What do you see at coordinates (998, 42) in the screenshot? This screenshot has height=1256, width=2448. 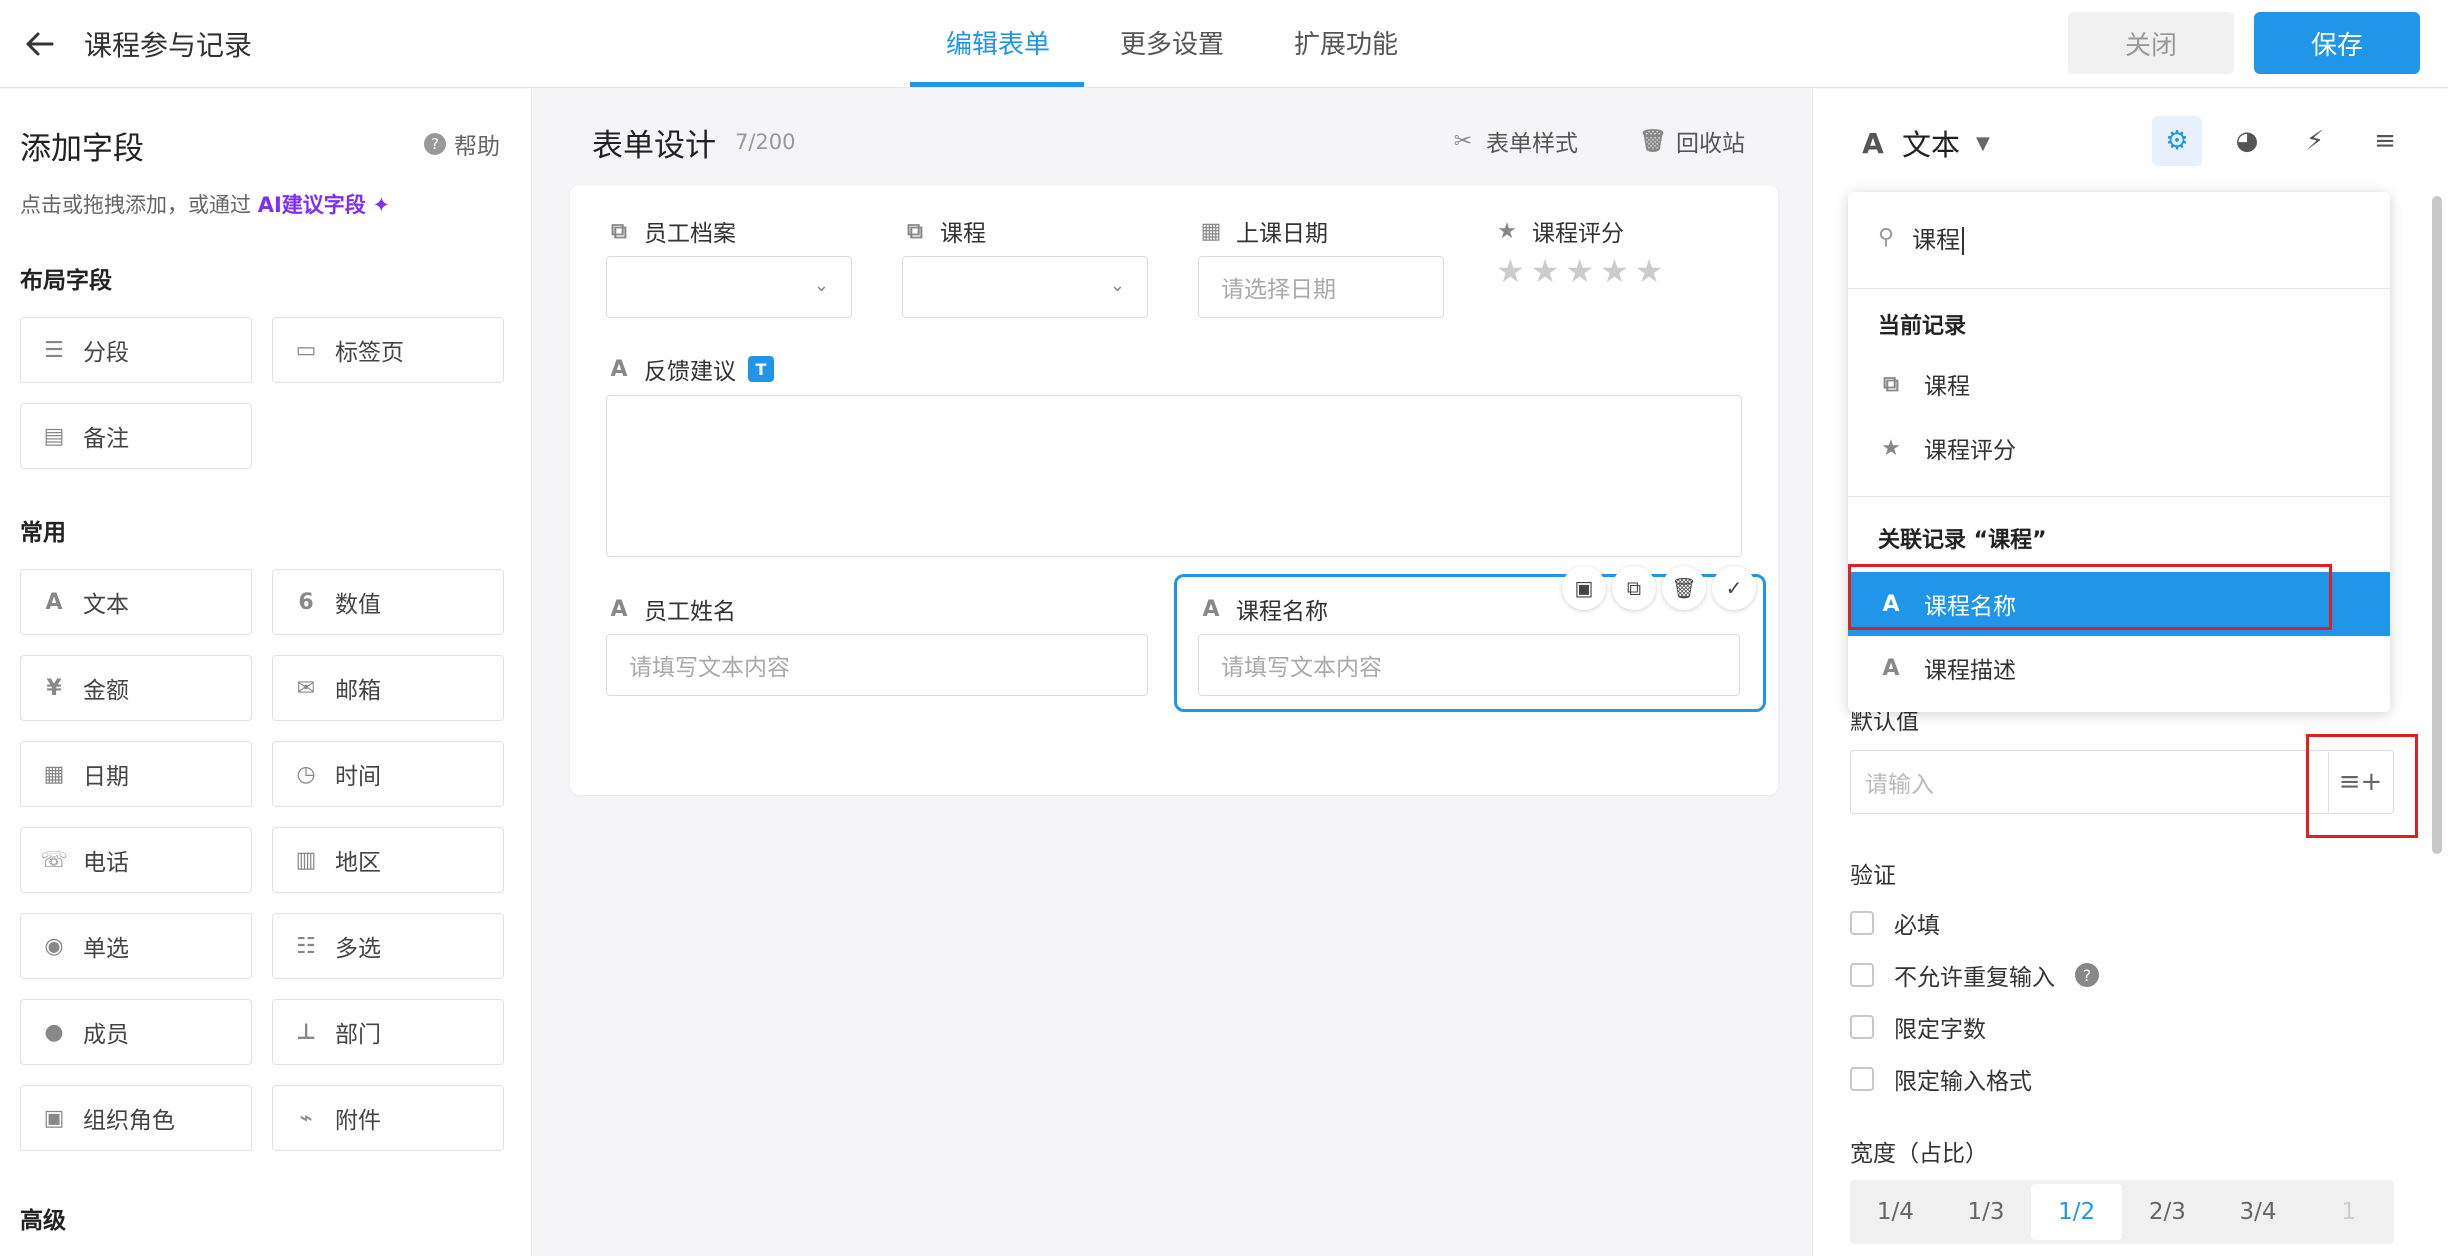 I see `tab-edit-form: 编辑表单` at bounding box center [998, 42].